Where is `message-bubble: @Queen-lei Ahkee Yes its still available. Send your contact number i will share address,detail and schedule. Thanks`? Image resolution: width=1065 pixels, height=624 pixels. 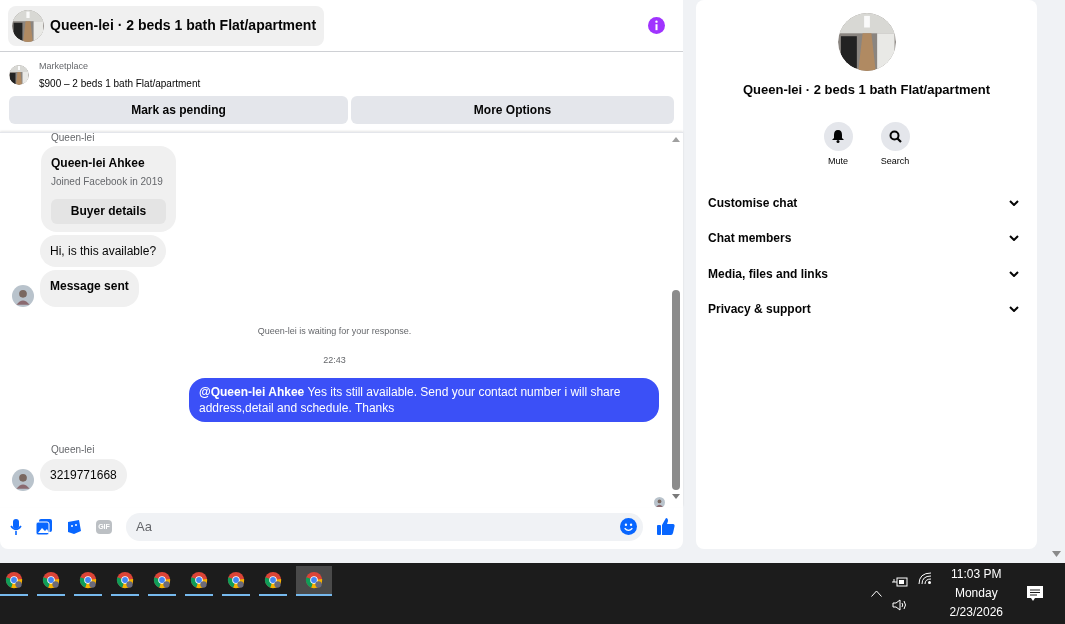
message-bubble: @Queen-lei Ahkee Yes its still available. Send your contact number i will share address,detail and schedule. Thanks is located at coordinates (424, 399).